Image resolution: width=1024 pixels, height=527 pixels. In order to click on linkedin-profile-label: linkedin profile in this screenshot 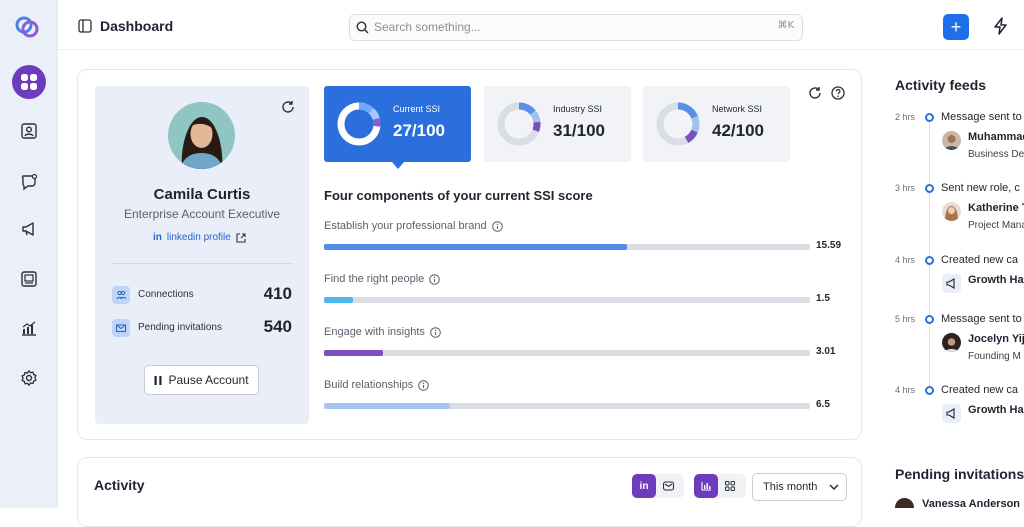, I will do `click(198, 237)`.